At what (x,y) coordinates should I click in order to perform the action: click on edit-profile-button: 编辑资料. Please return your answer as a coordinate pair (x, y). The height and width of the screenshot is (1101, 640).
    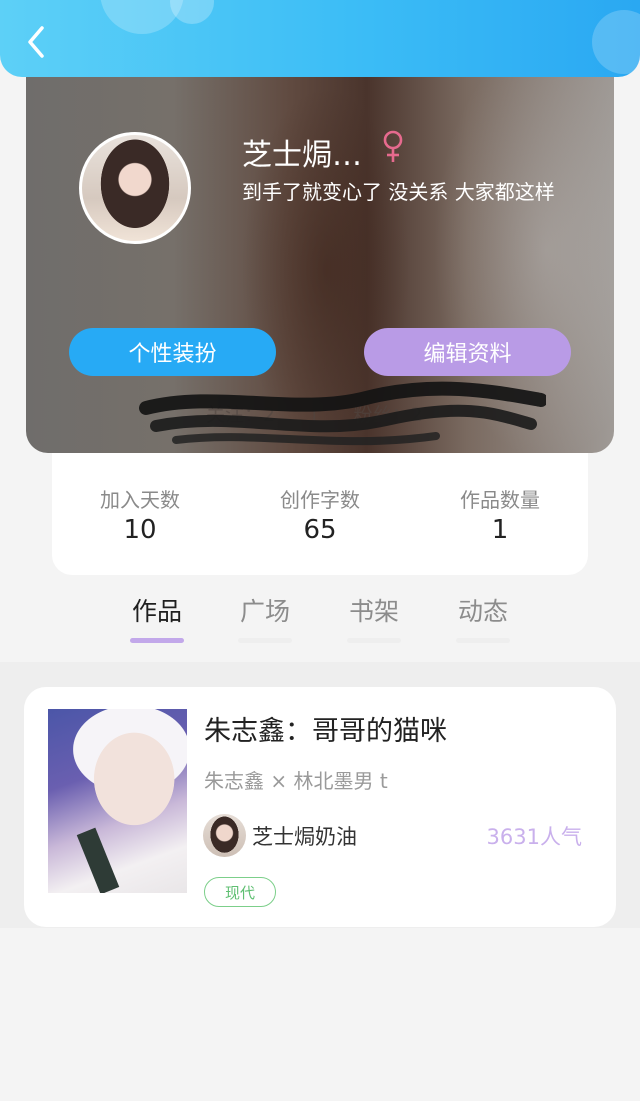
    Looking at the image, I should click on (467, 352).